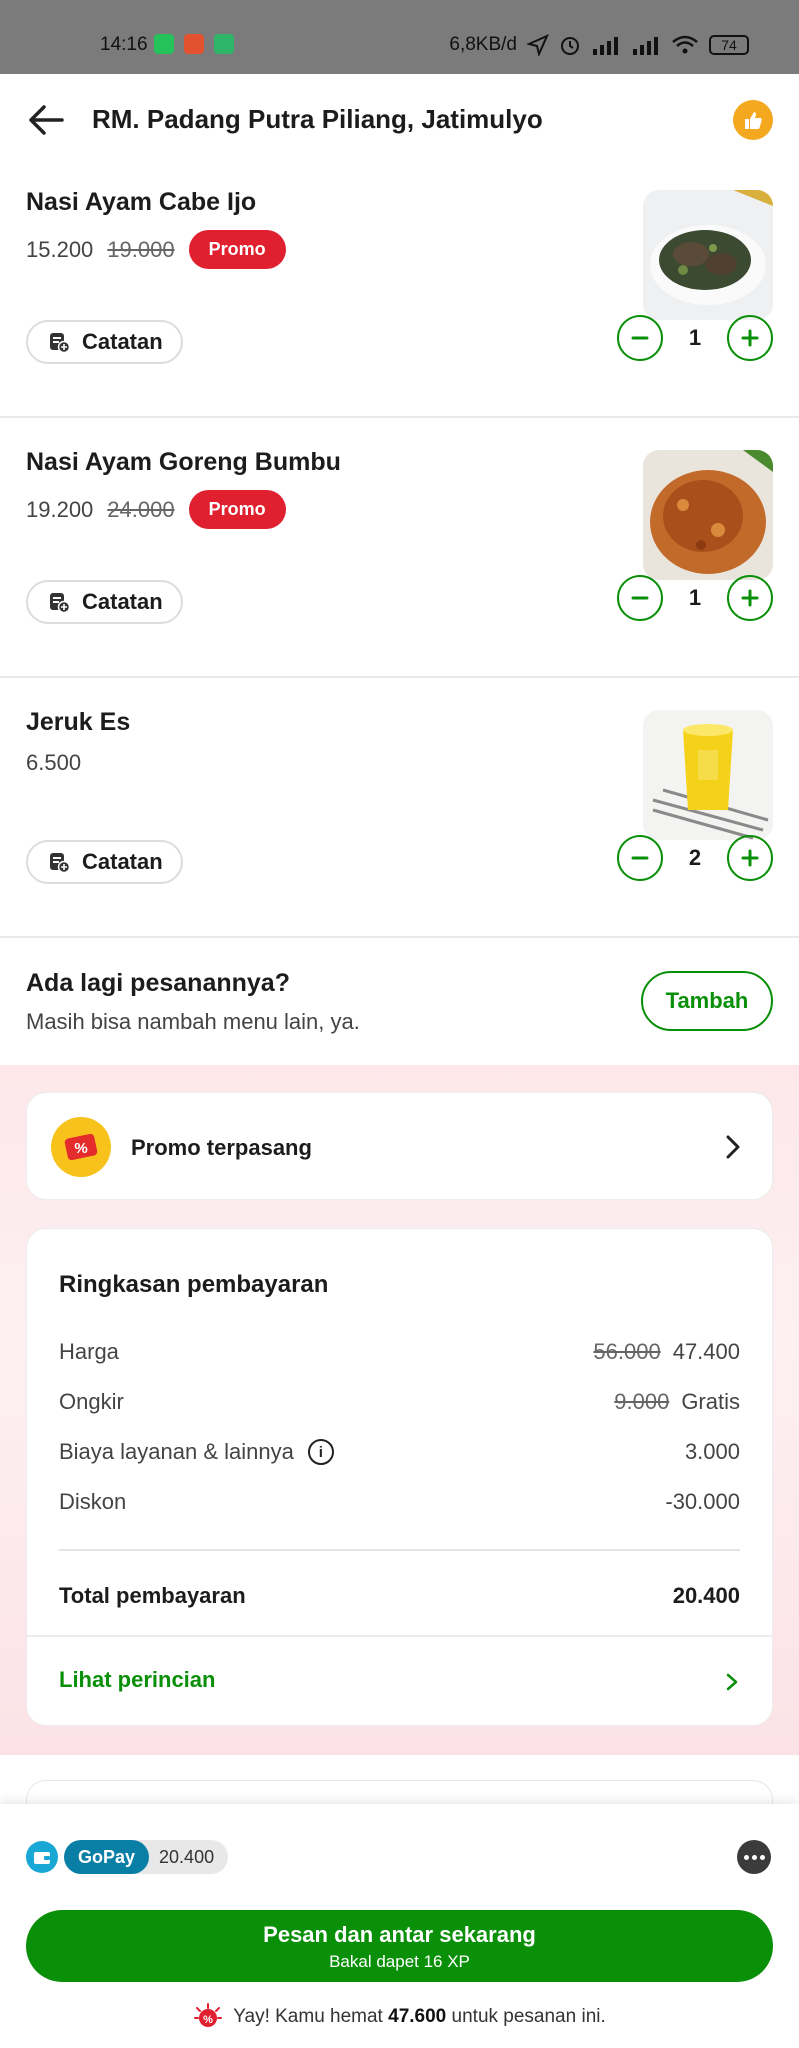 Image resolution: width=799 pixels, height=2048 pixels. I want to click on app-notification-icon, so click(194, 44).